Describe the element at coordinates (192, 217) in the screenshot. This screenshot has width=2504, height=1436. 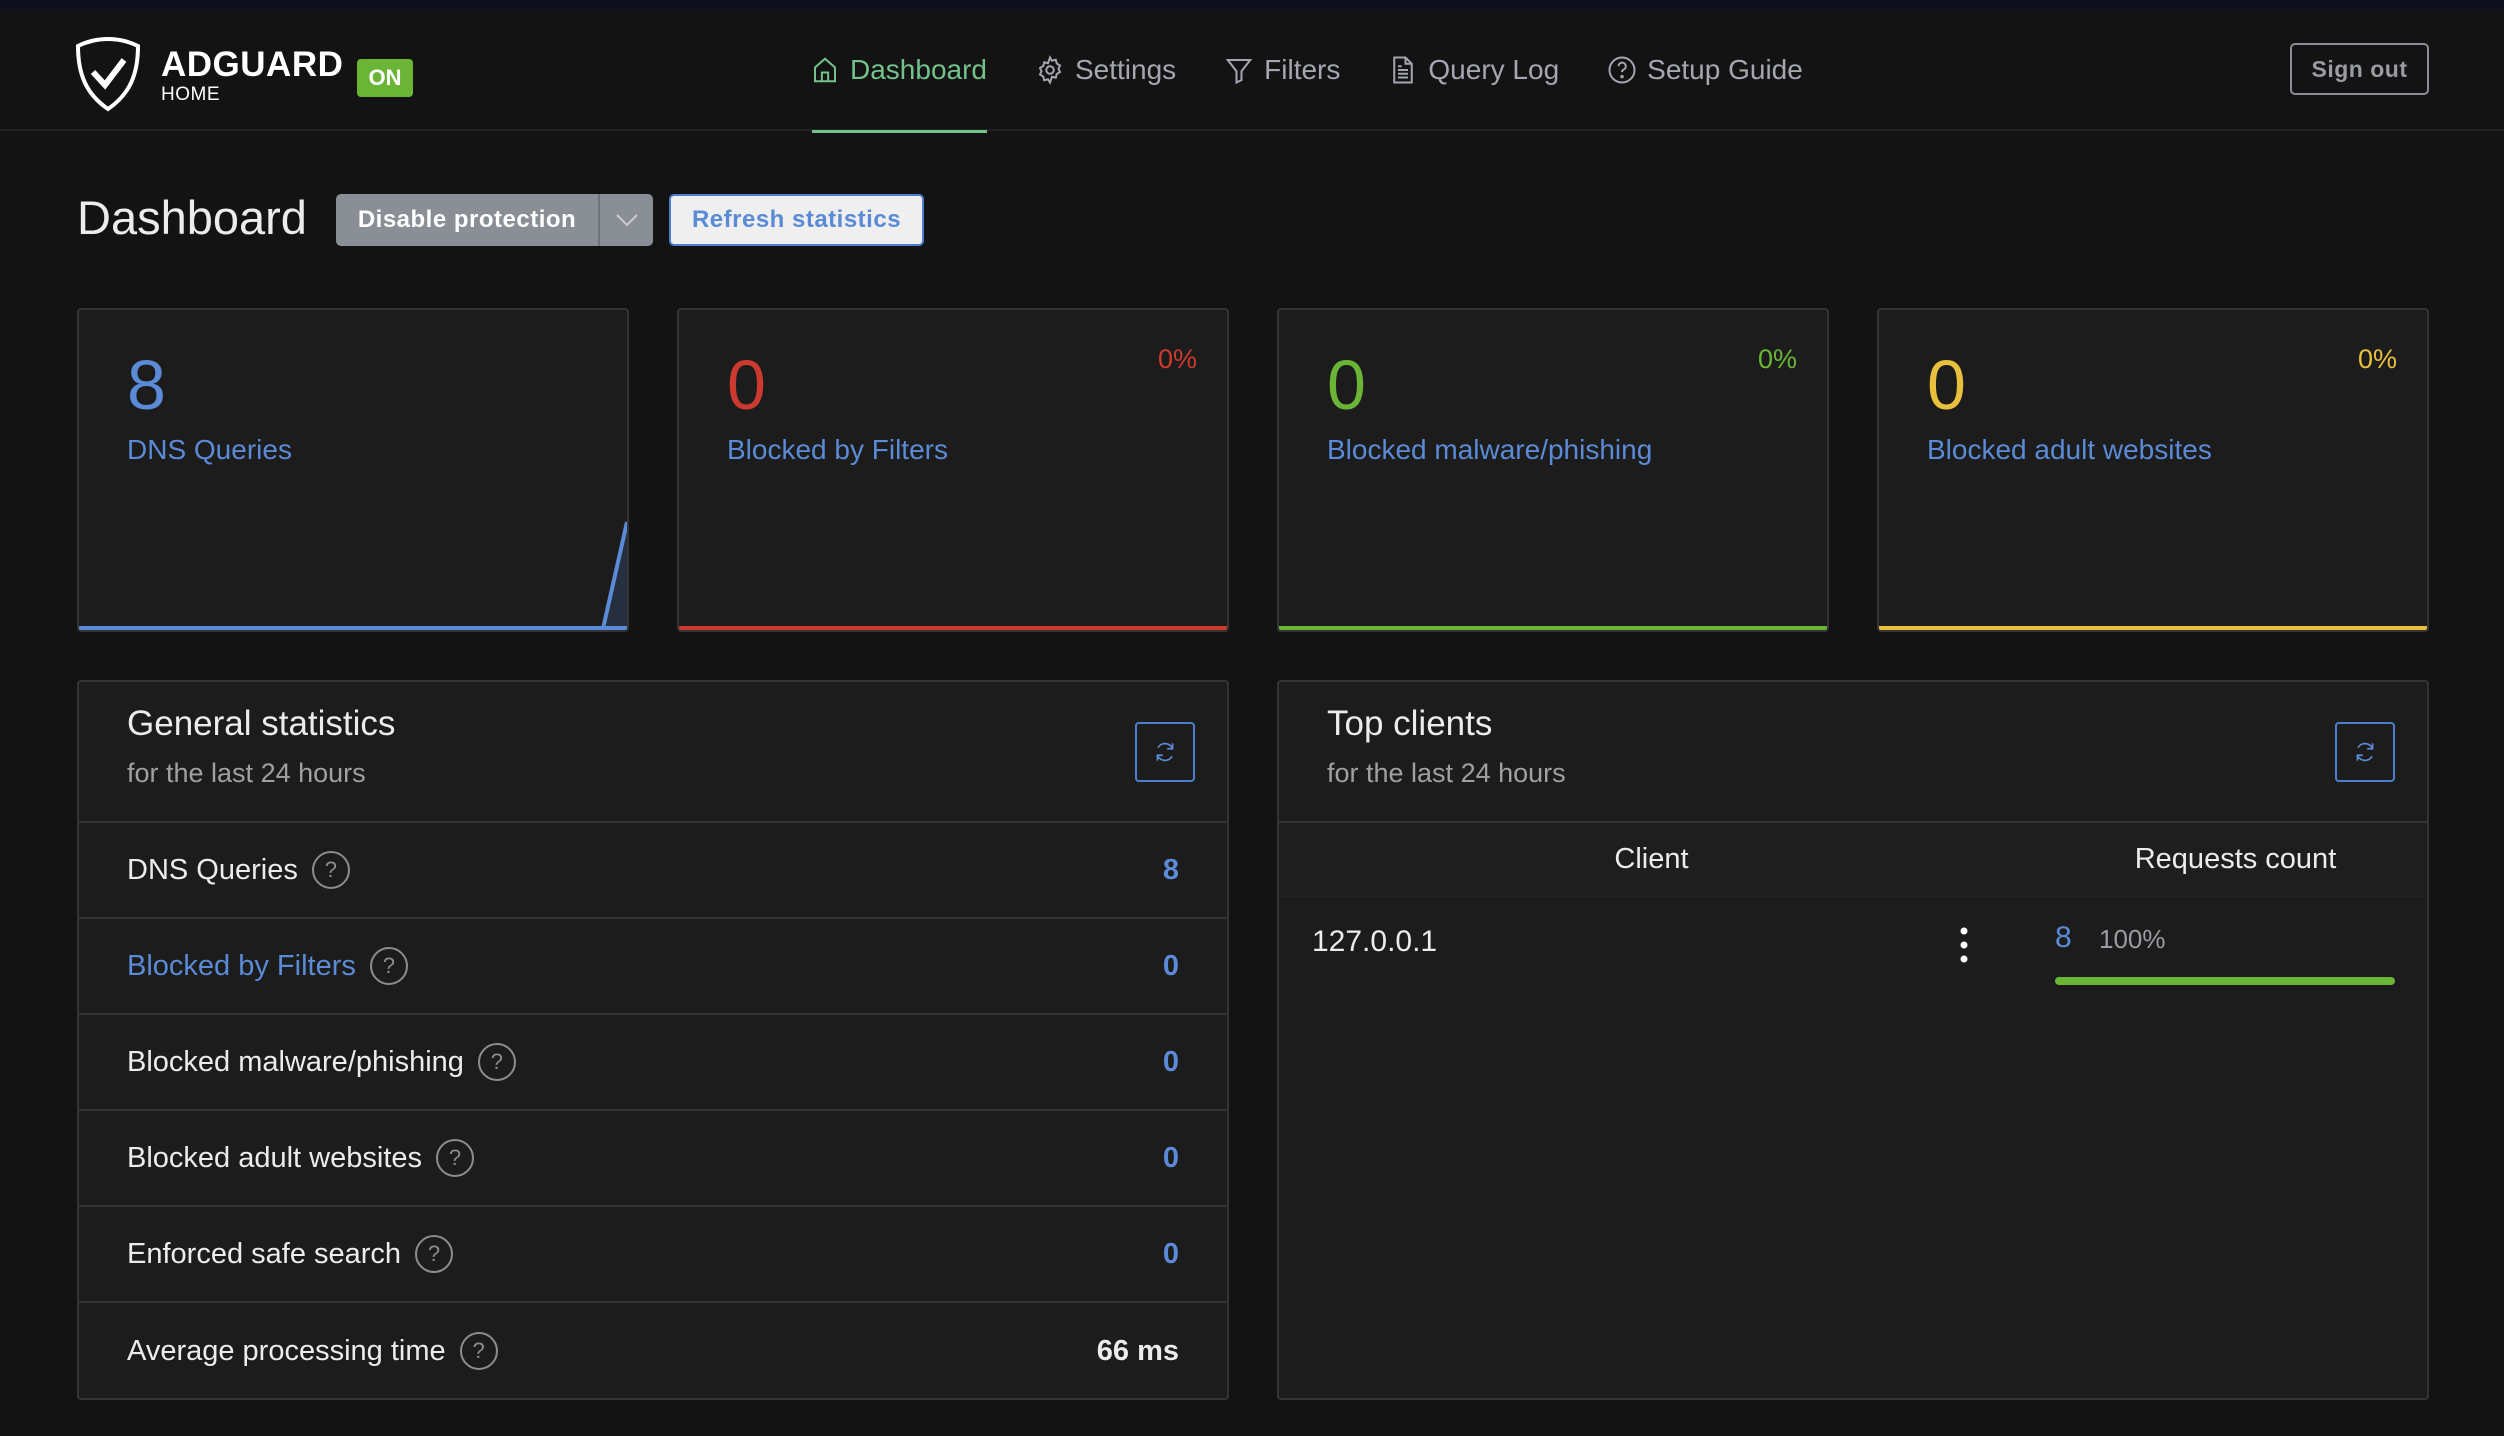
I see `page-title: Dashboard` at that location.